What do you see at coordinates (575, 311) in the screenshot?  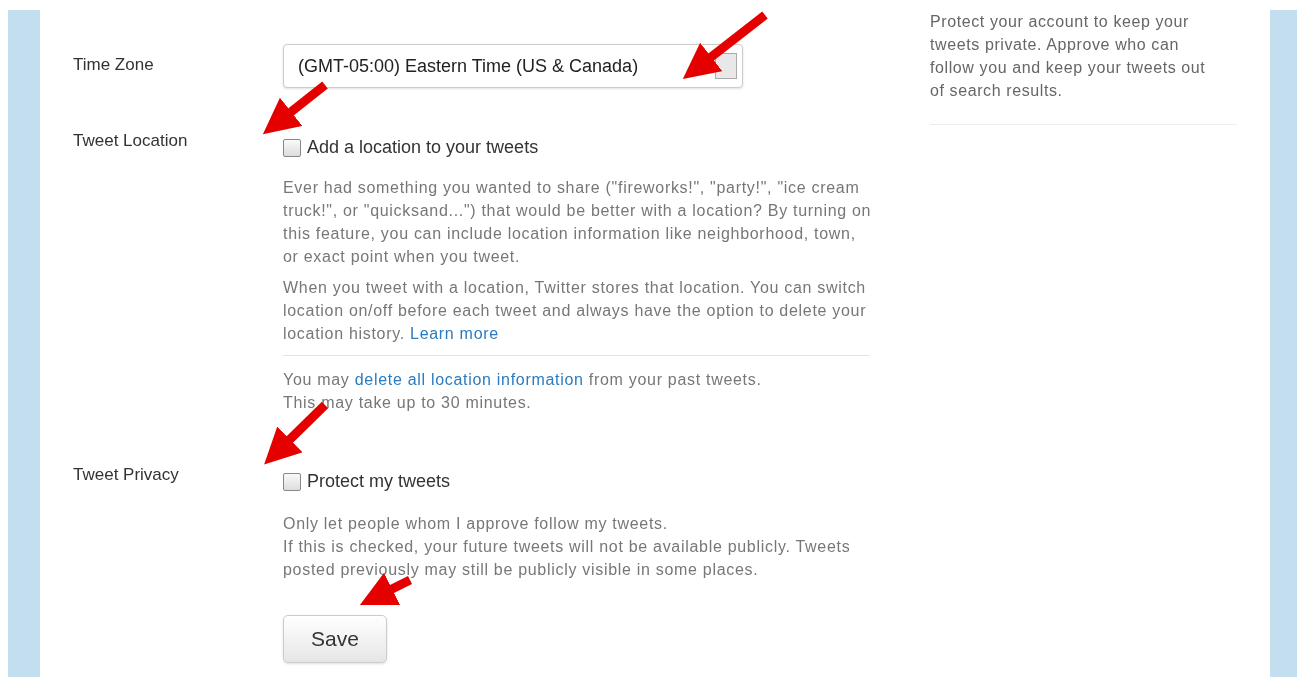 I see `description-text: When you tweet with a location, Twitter stores that location. You can switch location on/off before each tweet and always have the option to delete your location history. Learn more` at bounding box center [575, 311].